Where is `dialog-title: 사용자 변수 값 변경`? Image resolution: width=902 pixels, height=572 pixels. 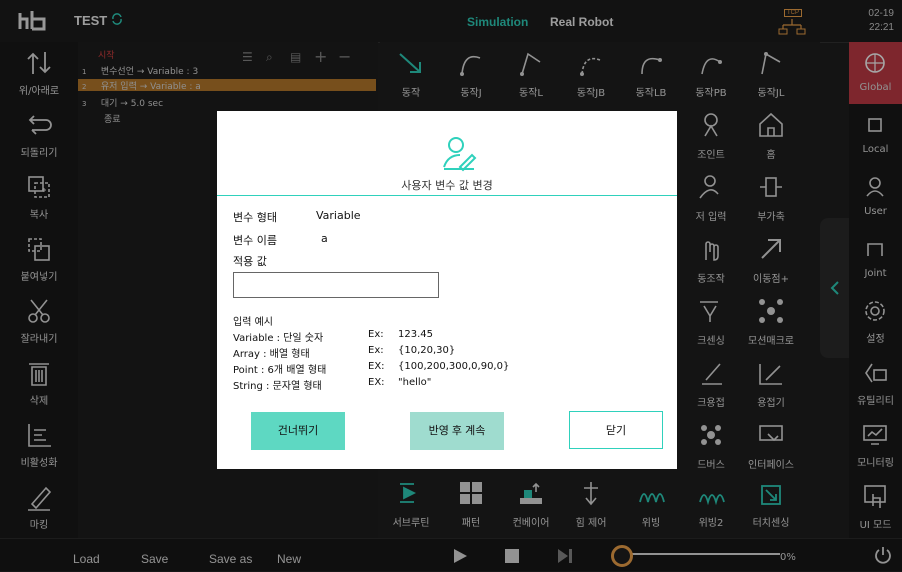 dialog-title: 사용자 변수 값 변경 is located at coordinates (447, 185).